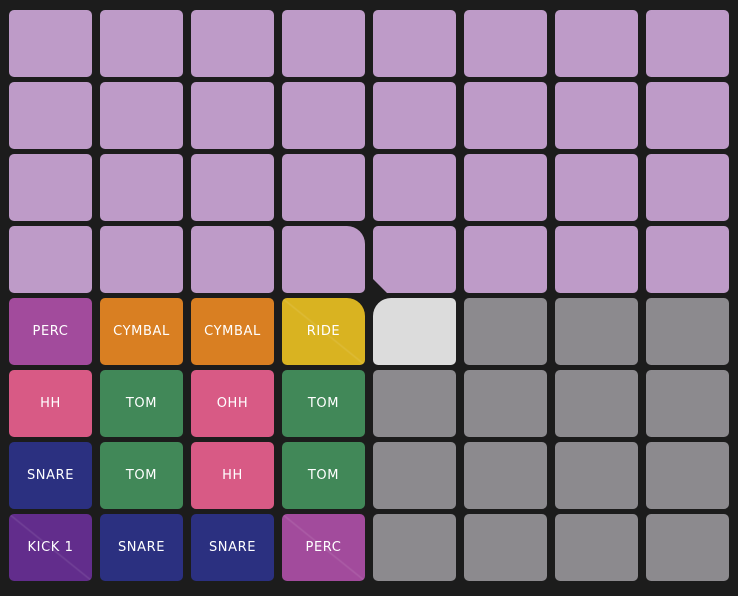  What do you see at coordinates (687, 115) in the screenshot?
I see `pad-r2c8` at bounding box center [687, 115].